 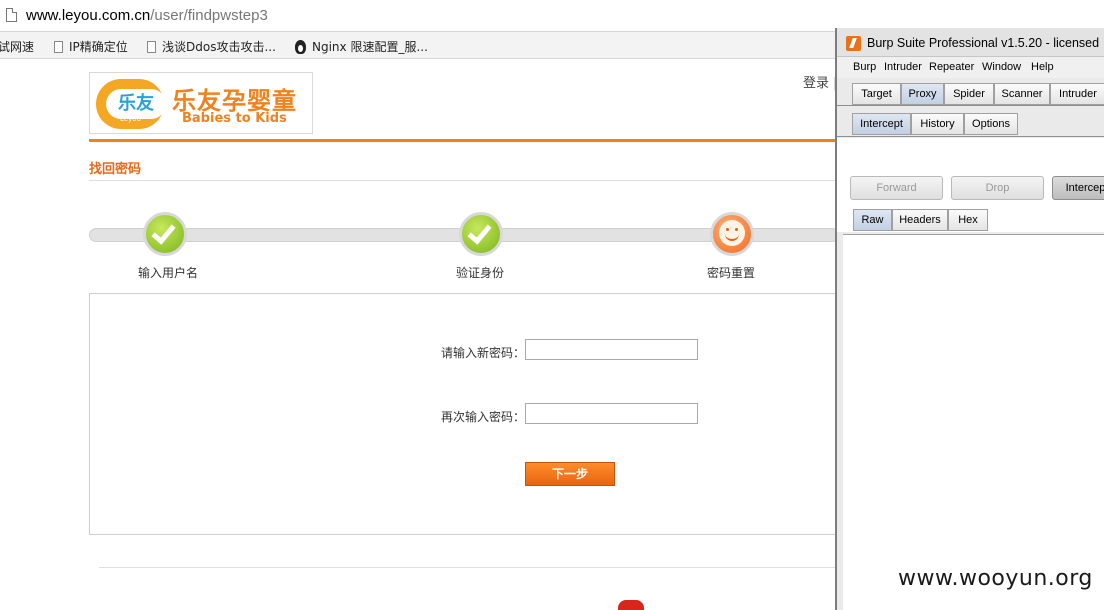 I want to click on bookmark-label: 测试网速, so click(x=17, y=47).